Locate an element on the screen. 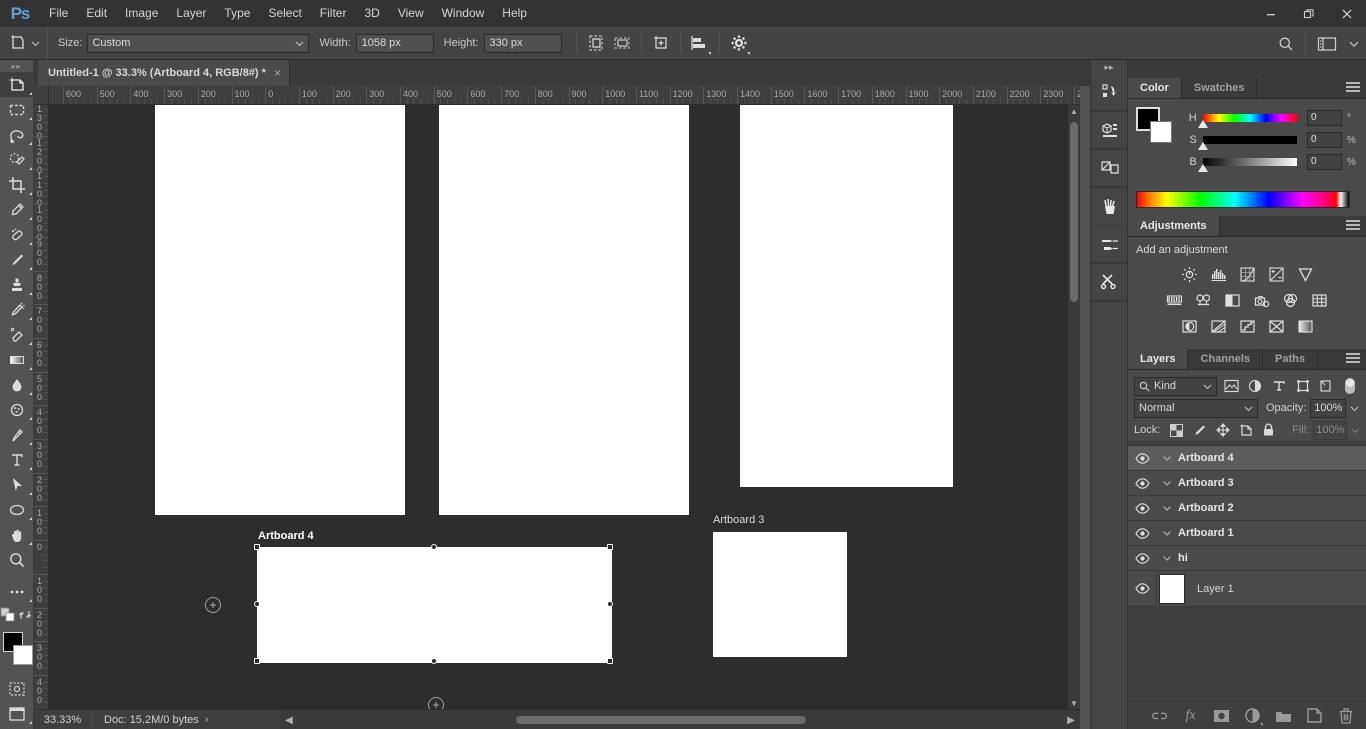 The height and width of the screenshot is (729, 1366). brightness-slider-knob is located at coordinates (1202, 168).